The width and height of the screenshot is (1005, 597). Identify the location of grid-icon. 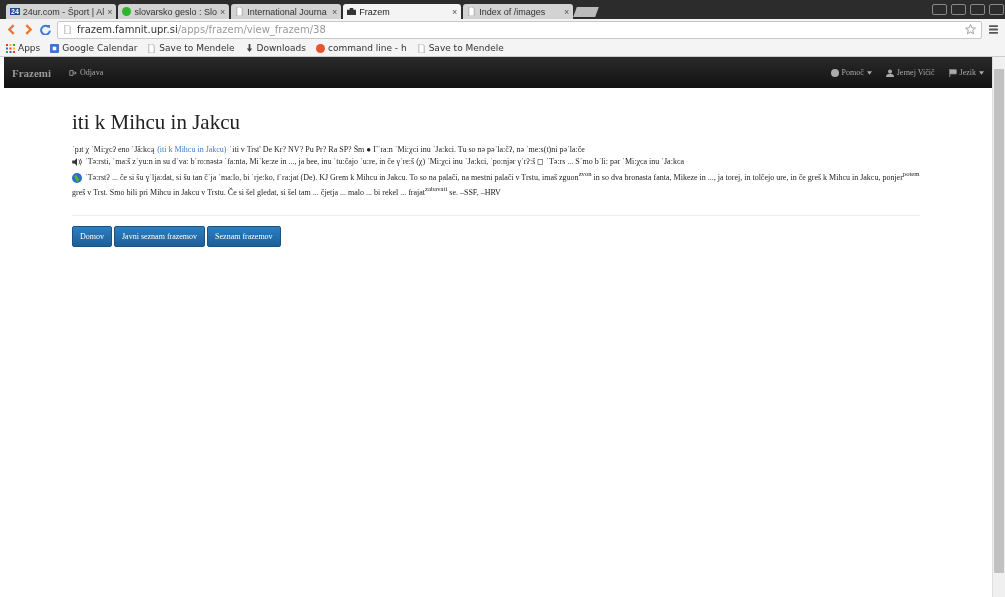
(10, 48).